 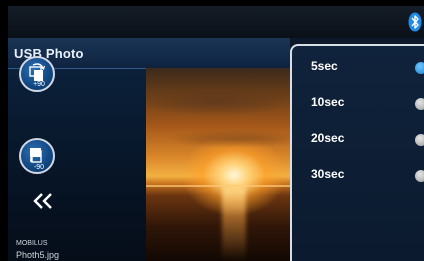 What do you see at coordinates (216, 22) in the screenshot?
I see `status-bar` at bounding box center [216, 22].